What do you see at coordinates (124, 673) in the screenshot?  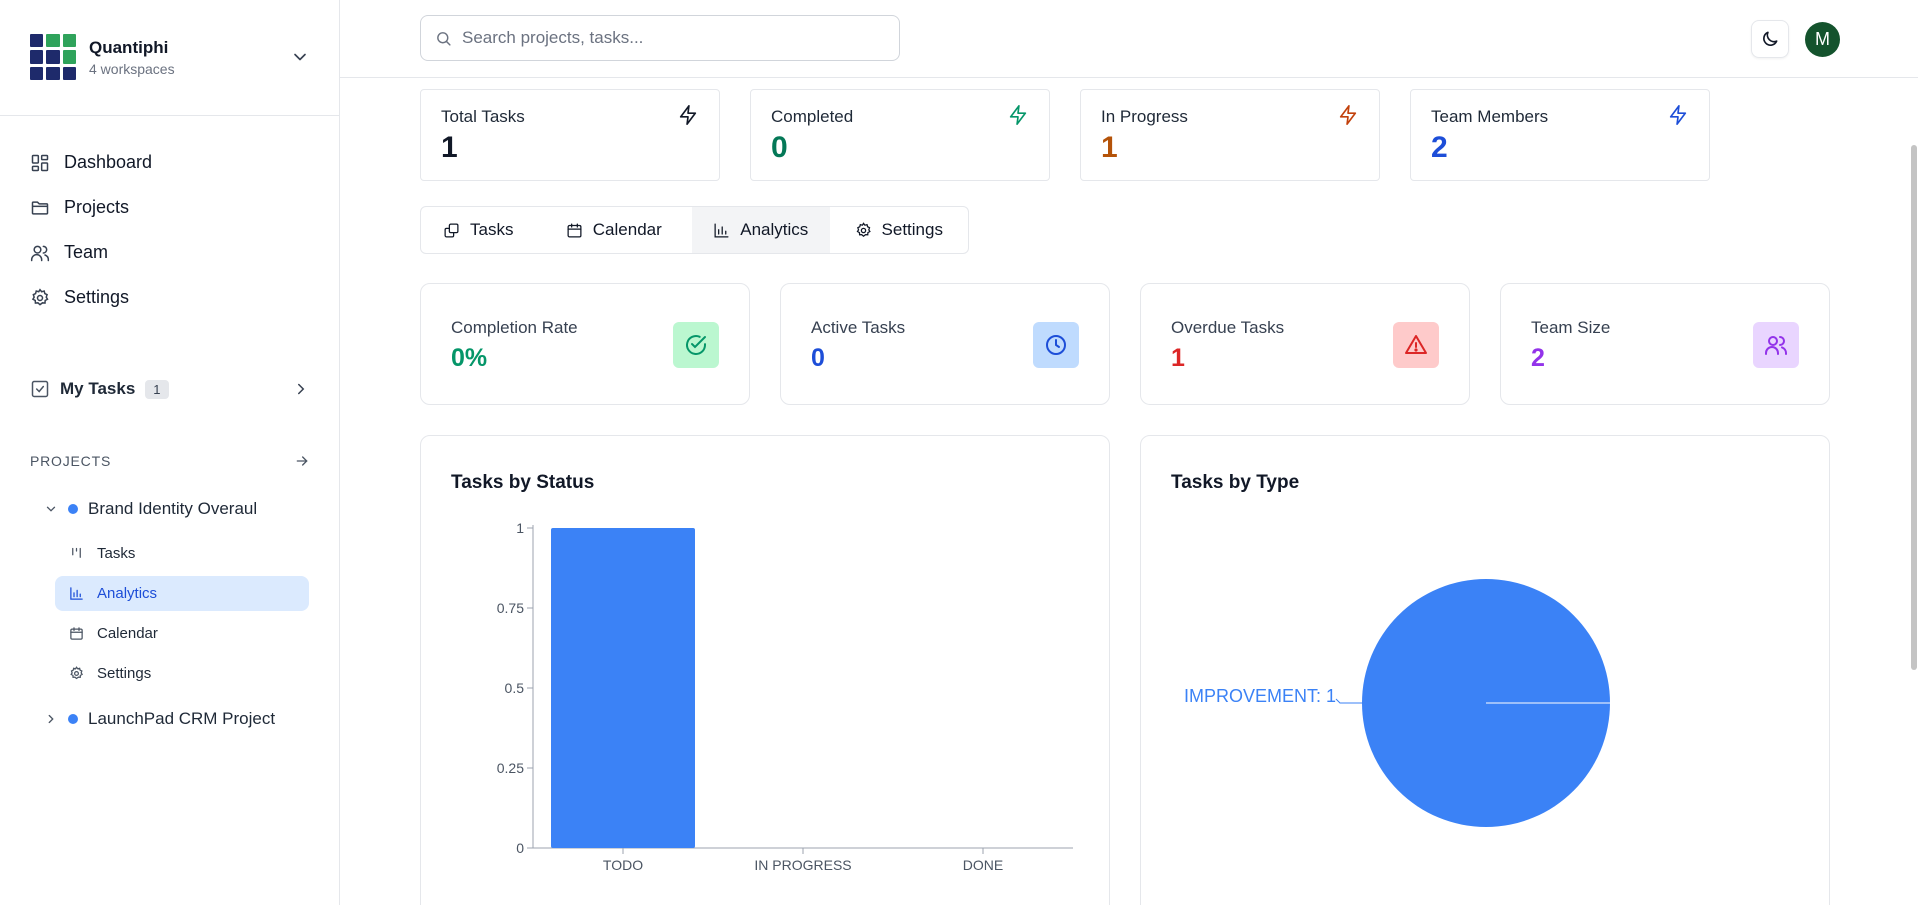 I see `subitem-label: Settings` at bounding box center [124, 673].